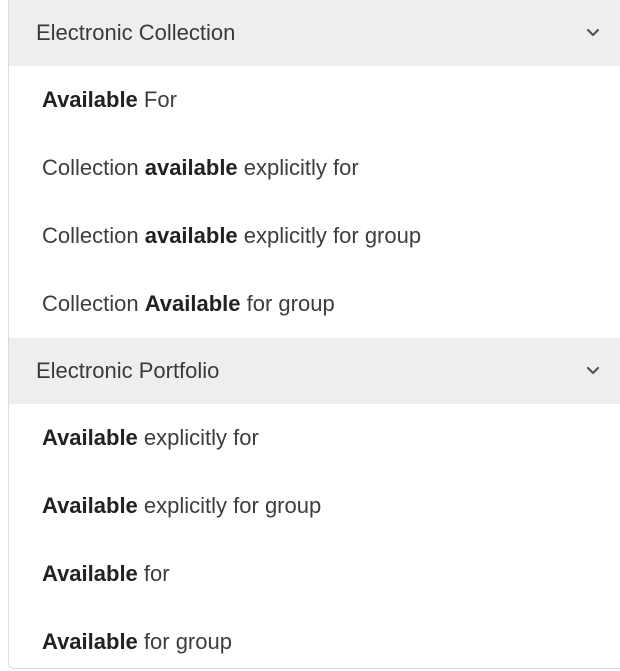 The image size is (620, 671). Describe the element at coordinates (157, 99) in the screenshot. I see `option-text-suffix: For` at that location.